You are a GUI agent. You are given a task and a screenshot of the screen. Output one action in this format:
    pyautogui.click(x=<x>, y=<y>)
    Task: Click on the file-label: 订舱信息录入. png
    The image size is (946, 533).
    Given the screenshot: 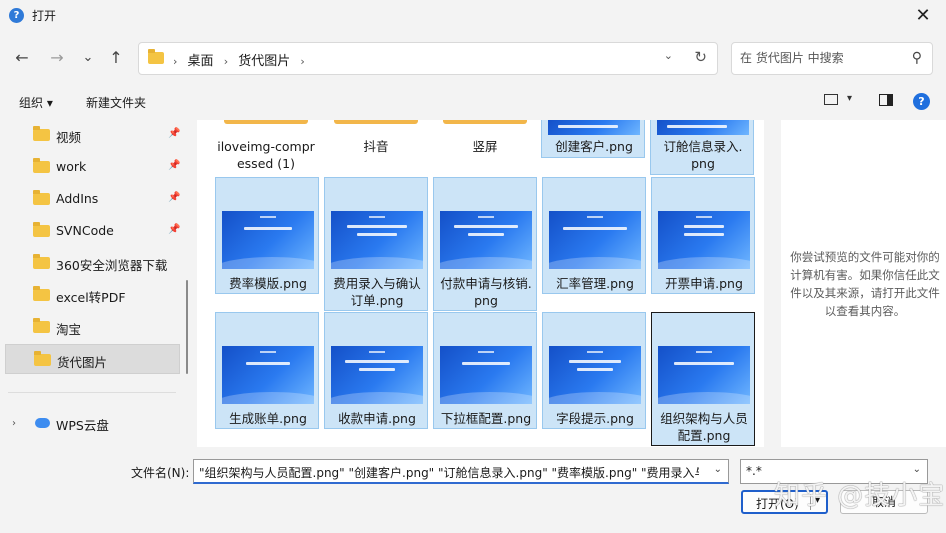 What is the action you would take?
    pyautogui.click(x=703, y=155)
    